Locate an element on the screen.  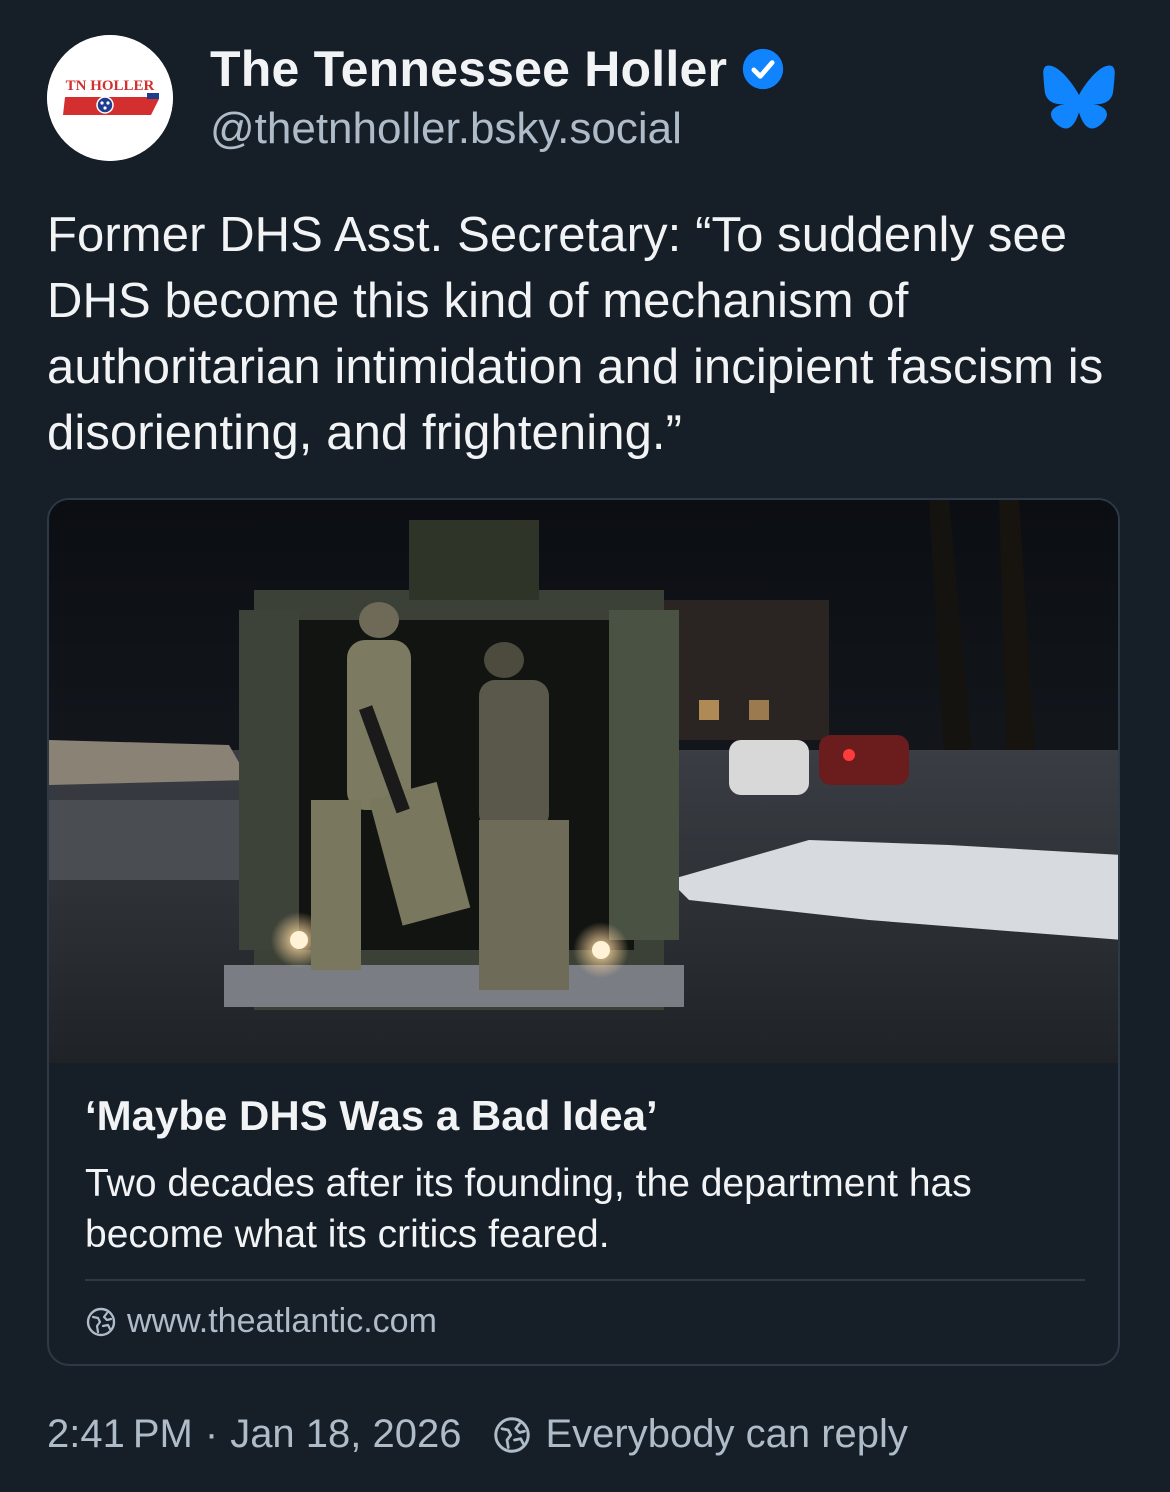
reply-setting: Everybody can reply is located at coordinates (727, 1434).